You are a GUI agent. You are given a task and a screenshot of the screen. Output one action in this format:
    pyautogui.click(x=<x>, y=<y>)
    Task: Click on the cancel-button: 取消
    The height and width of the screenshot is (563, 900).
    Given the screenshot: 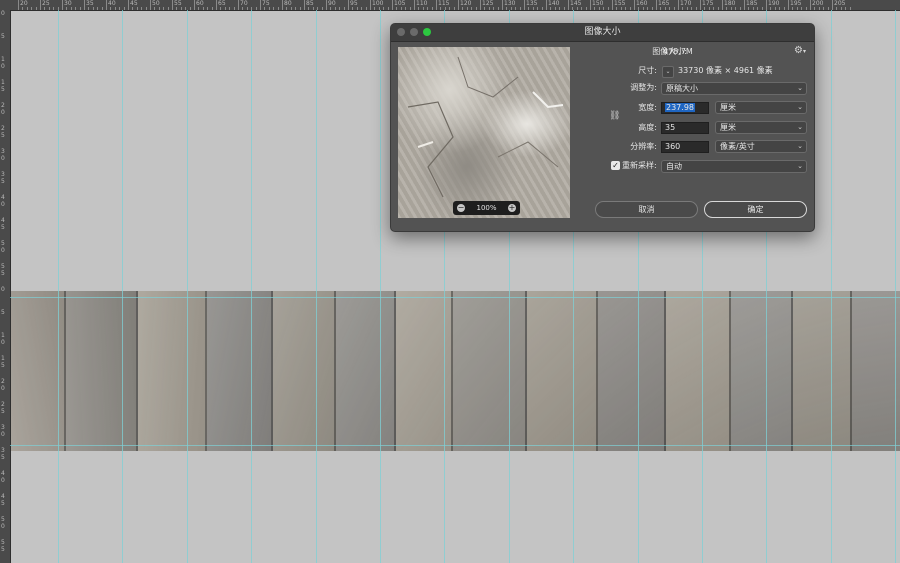 What is the action you would take?
    pyautogui.click(x=646, y=209)
    